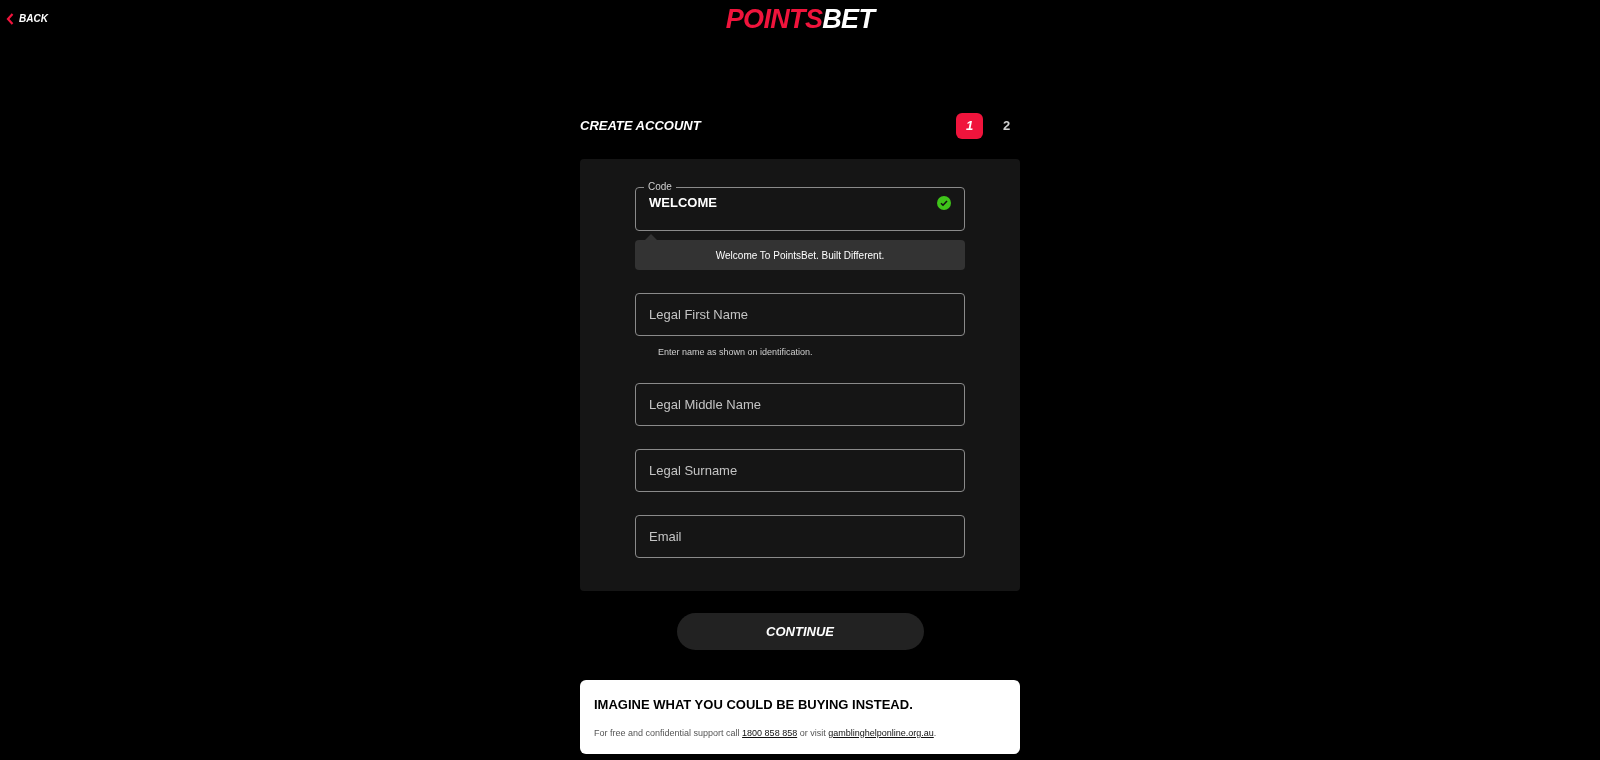  What do you see at coordinates (683, 203) in the screenshot?
I see `field-value: WELCOME` at bounding box center [683, 203].